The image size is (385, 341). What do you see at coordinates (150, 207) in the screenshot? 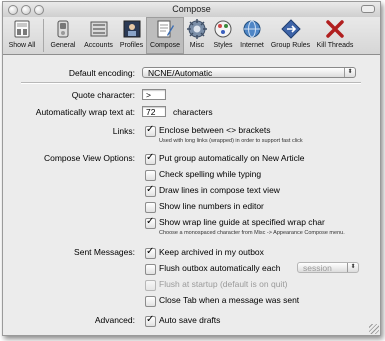
I see `line-numbers-checkbox` at bounding box center [150, 207].